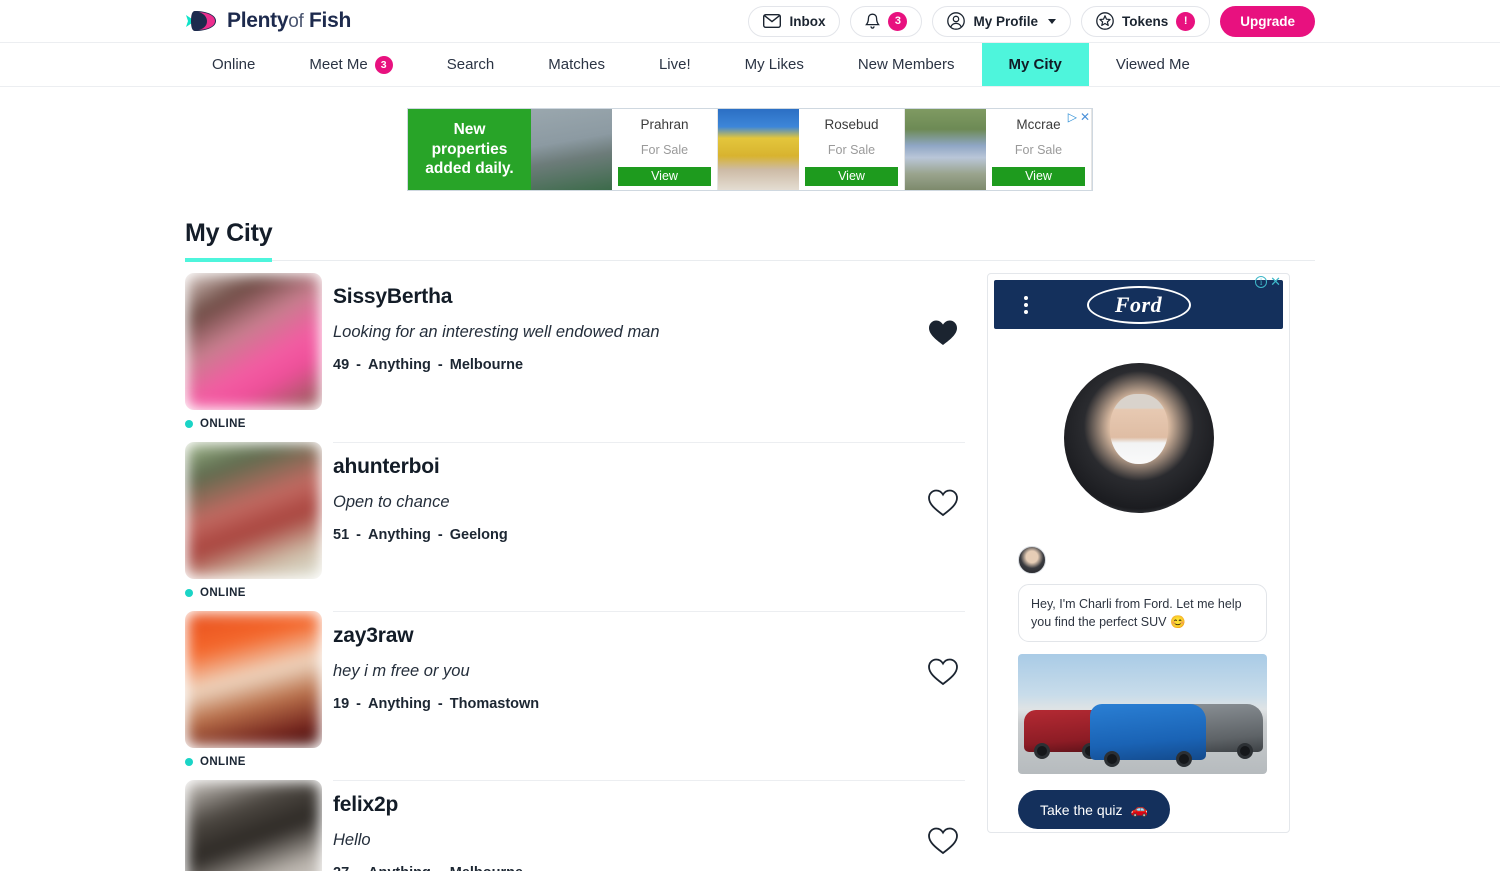 This screenshot has height=871, width=1500. Describe the element at coordinates (1138, 429) in the screenshot. I see `ford-hero-face` at that location.